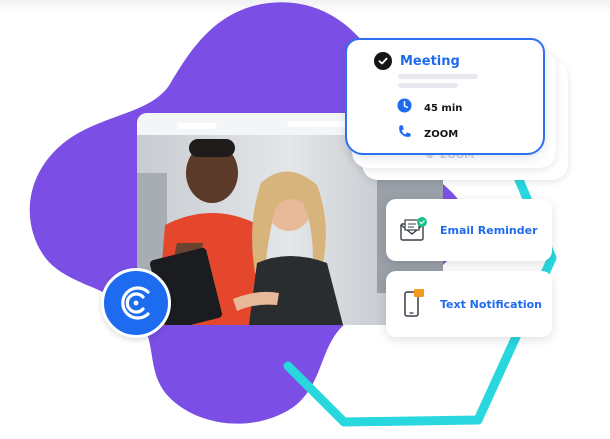 The height and width of the screenshot is (439, 610). I want to click on phone-icon, so click(404, 134).